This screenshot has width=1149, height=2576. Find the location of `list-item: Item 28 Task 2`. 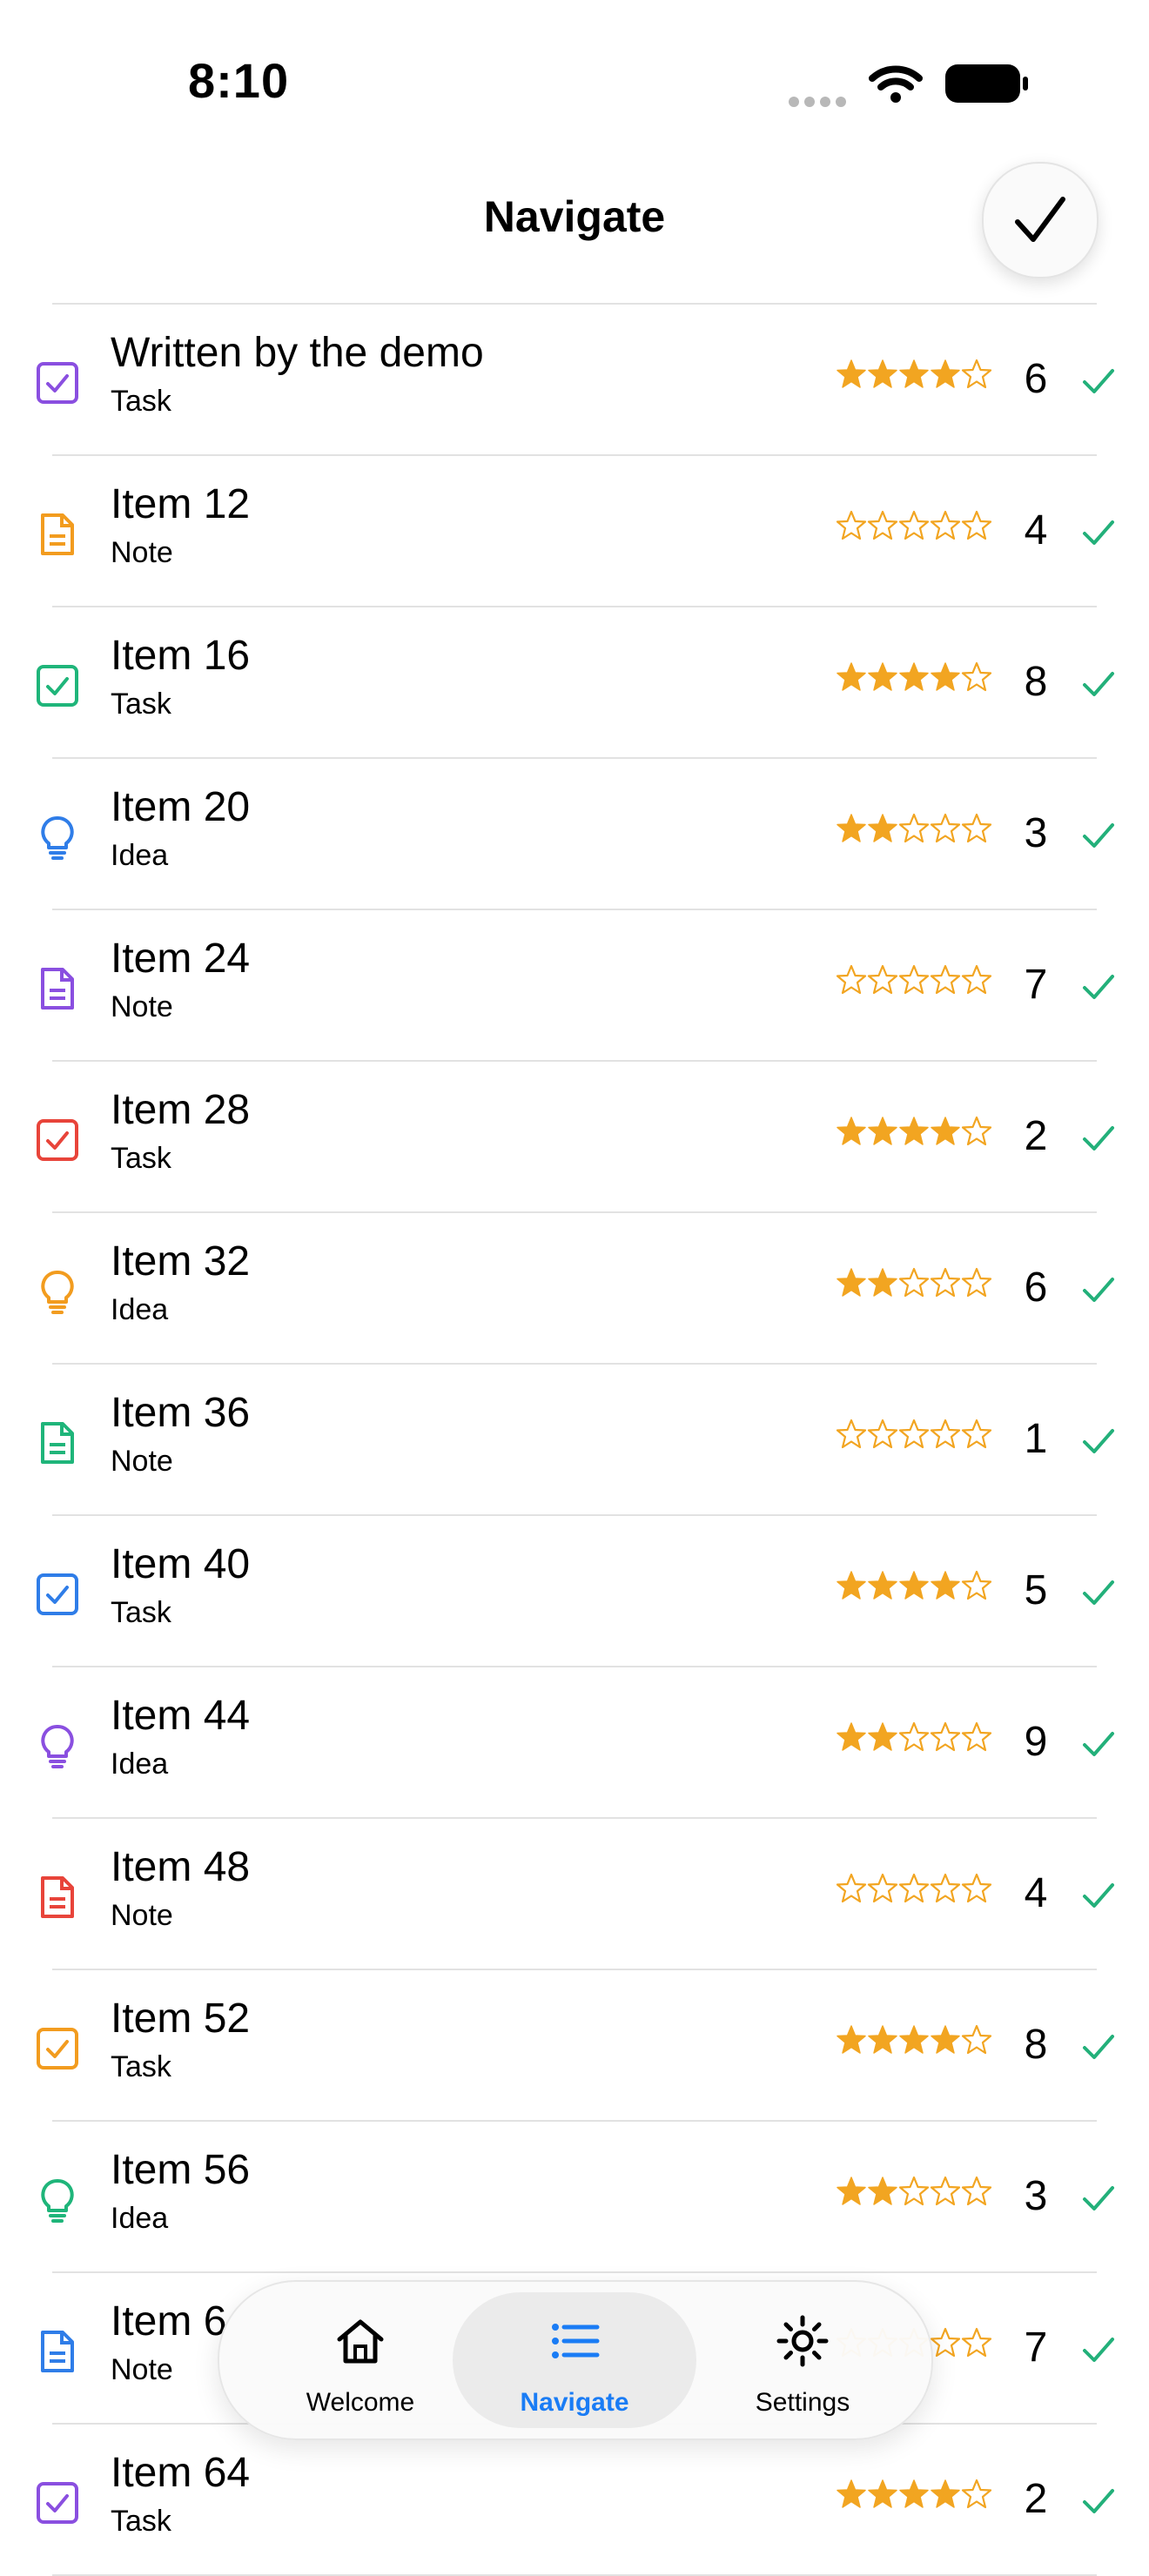

list-item: Item 28 Task 2 is located at coordinates (574, 1136).